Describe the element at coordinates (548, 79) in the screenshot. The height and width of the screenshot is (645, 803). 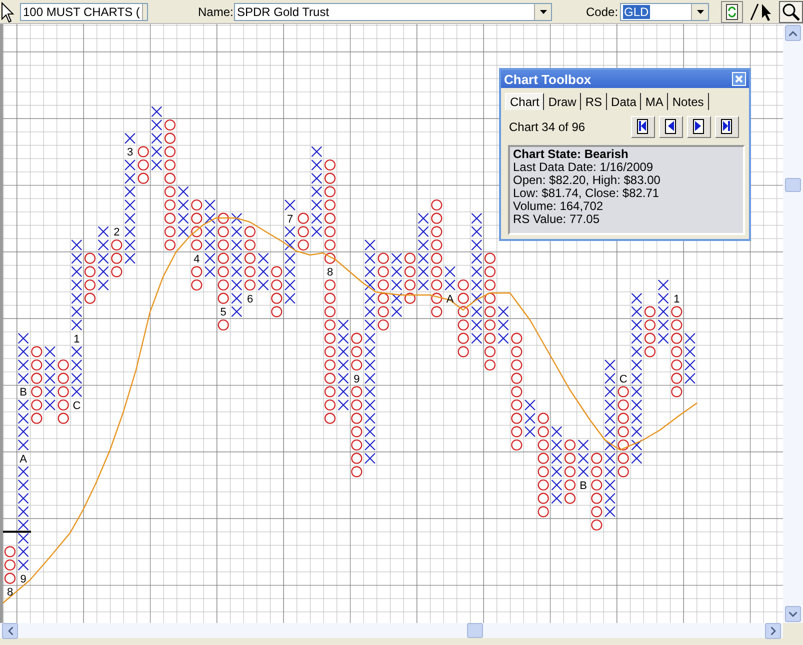
I see `window-title: Chart Toolbox` at that location.